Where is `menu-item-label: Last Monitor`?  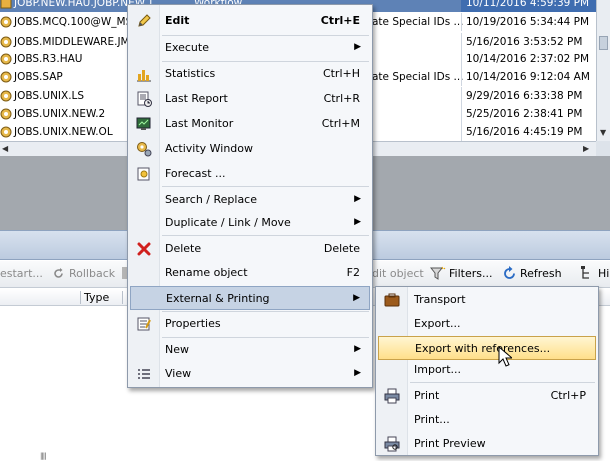
menu-item-label: Last Monitor is located at coordinates (199, 123).